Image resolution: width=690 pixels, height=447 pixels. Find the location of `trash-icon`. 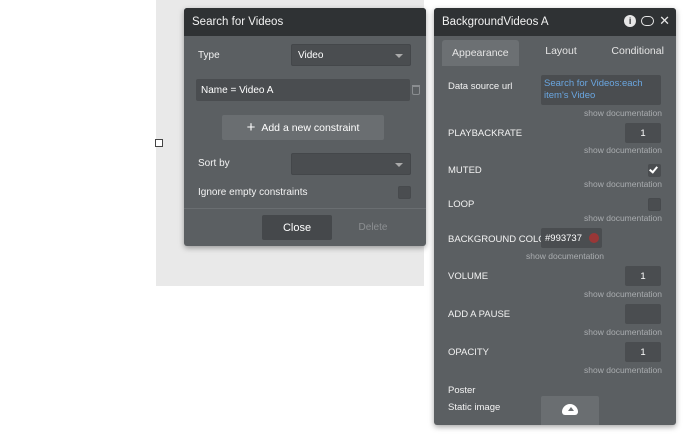

trash-icon is located at coordinates (416, 90).